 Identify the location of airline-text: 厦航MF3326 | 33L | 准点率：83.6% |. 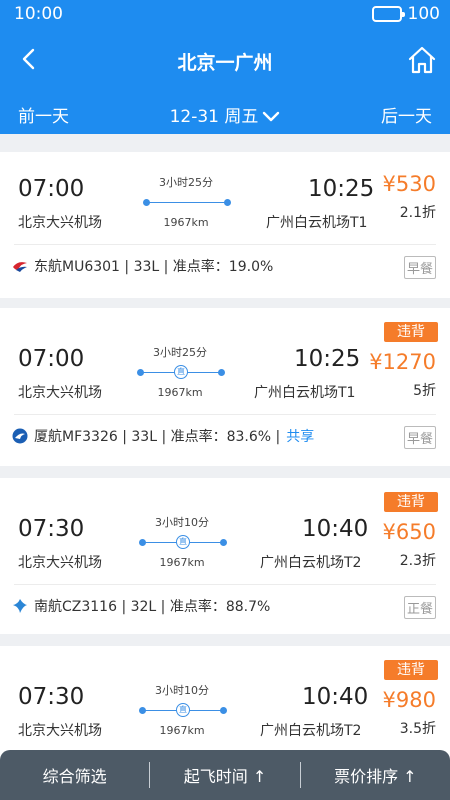
(157, 437).